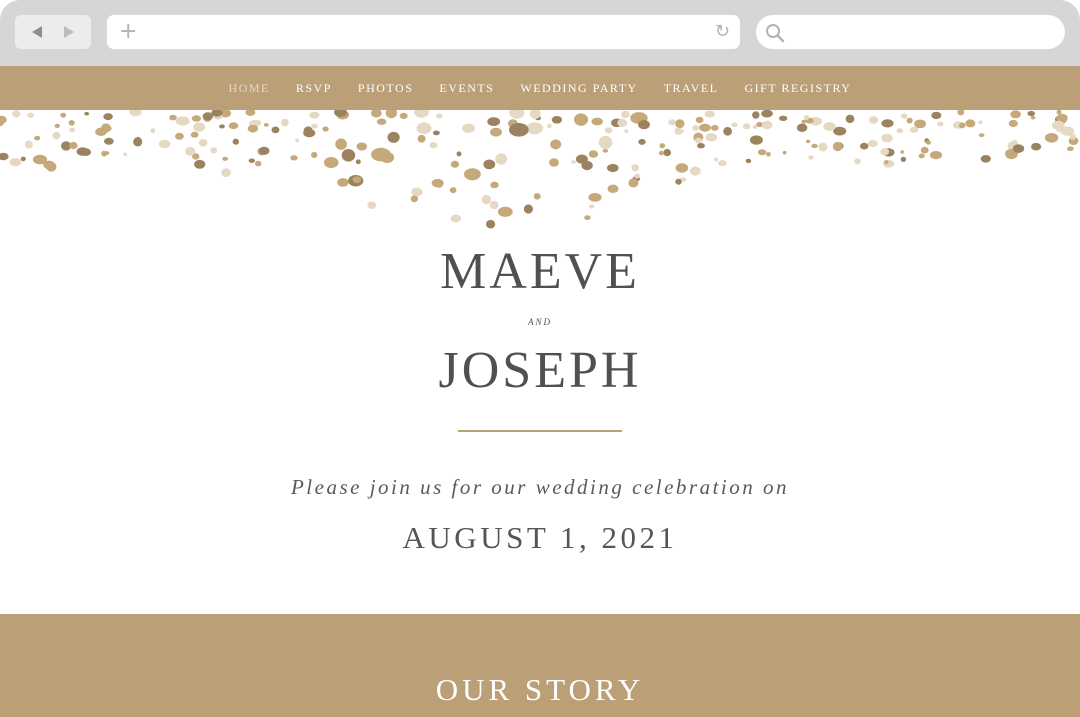 This screenshot has height=717, width=1080. I want to click on partner-name-1: MAEVE, so click(540, 271).